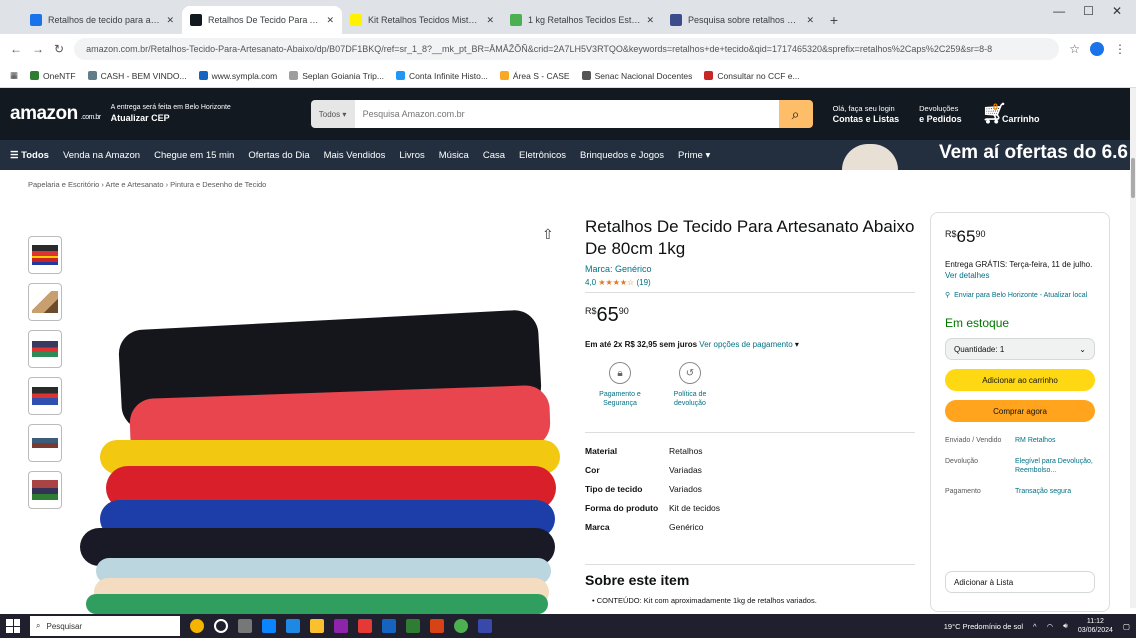  What do you see at coordinates (461, 626) in the screenshot?
I see `chrome-icon` at bounding box center [461, 626].